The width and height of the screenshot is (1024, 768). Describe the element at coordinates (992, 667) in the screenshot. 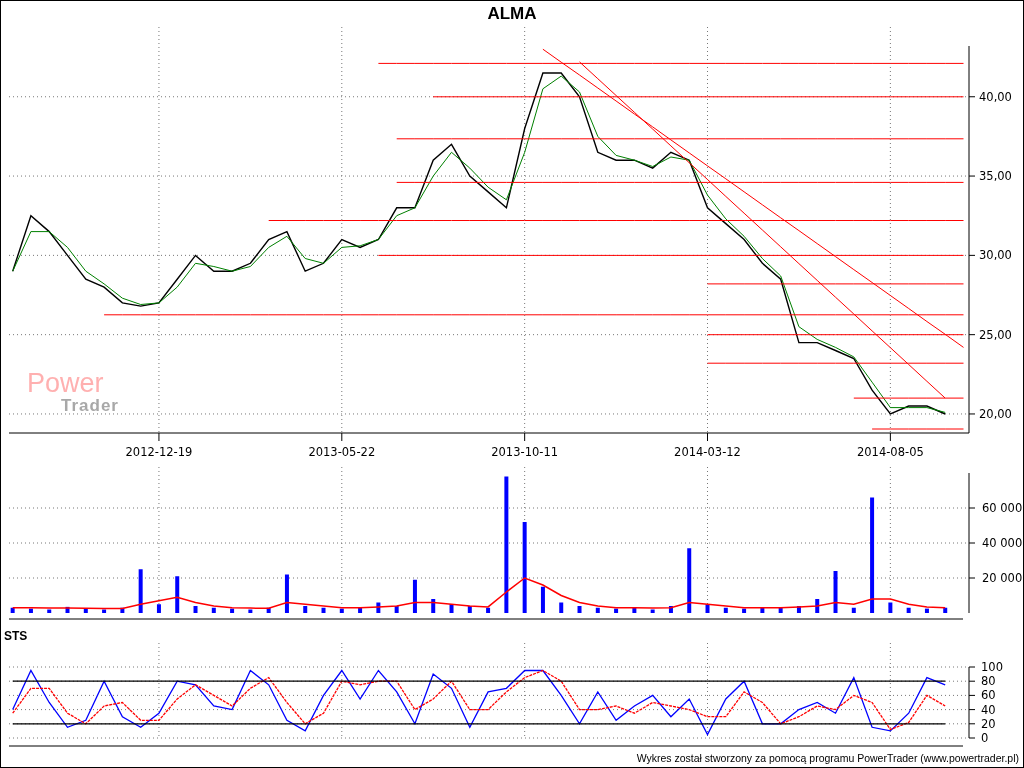

I see `axis-label: 100` at that location.